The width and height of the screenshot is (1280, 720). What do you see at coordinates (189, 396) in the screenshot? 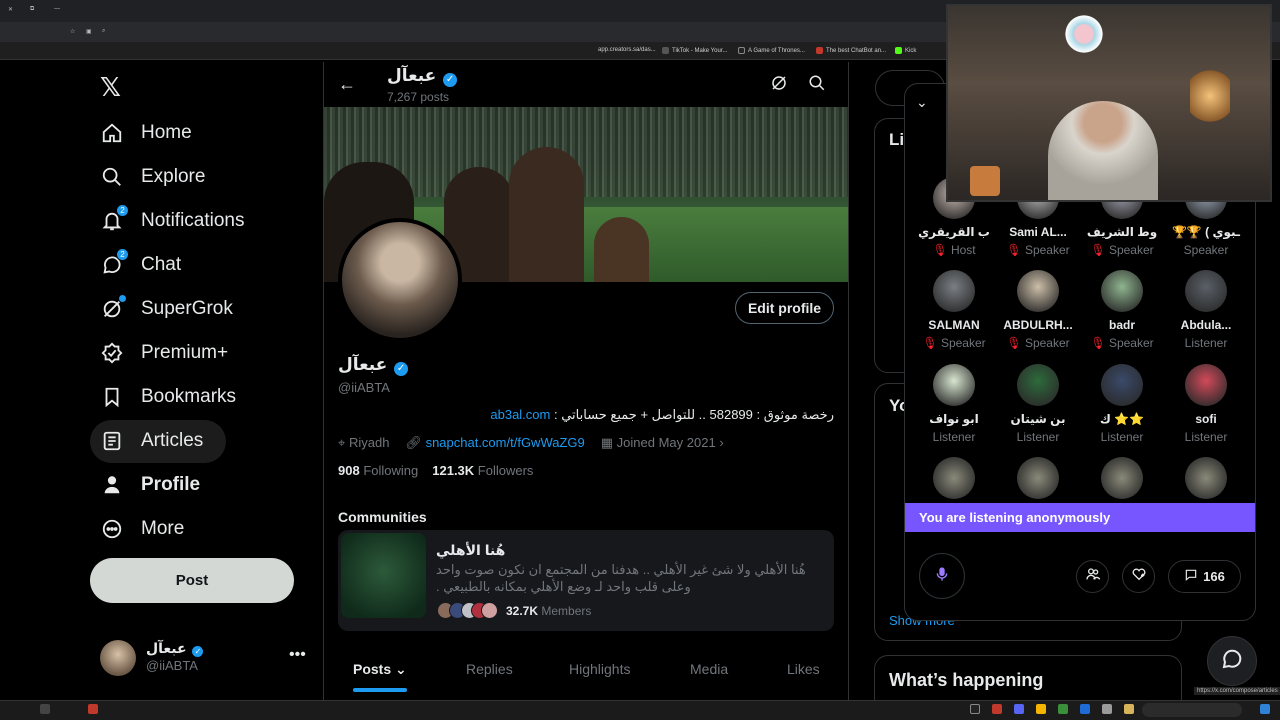
I see `nav-bookmarks-label: Bookmarks` at bounding box center [189, 396].